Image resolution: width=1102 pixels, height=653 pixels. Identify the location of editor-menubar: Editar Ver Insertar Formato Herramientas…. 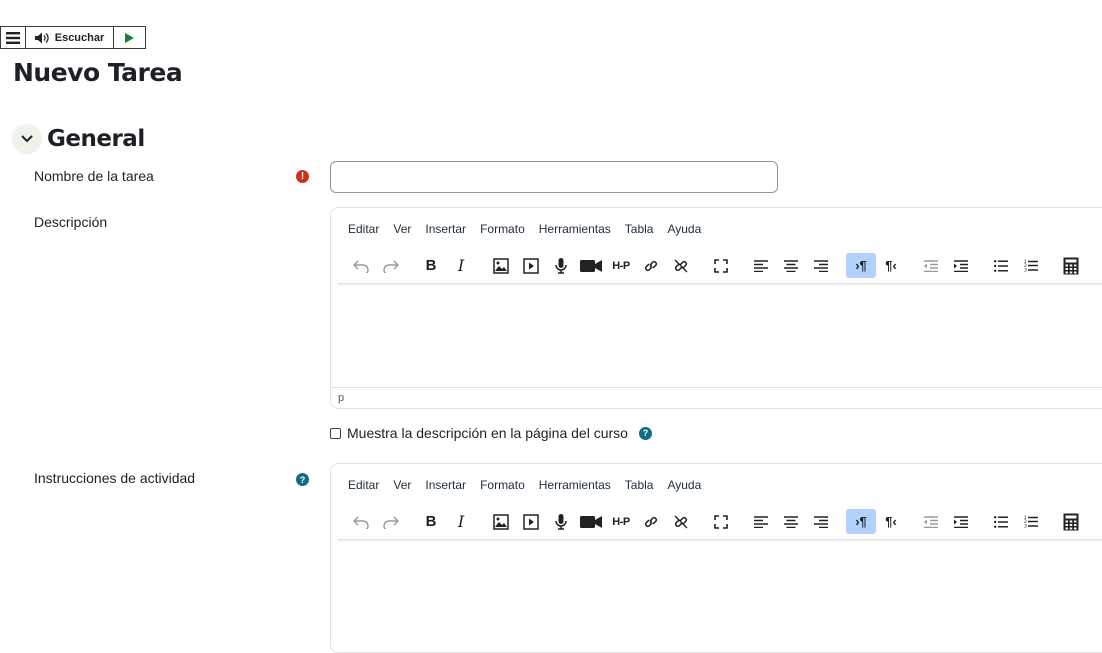
(716, 228).